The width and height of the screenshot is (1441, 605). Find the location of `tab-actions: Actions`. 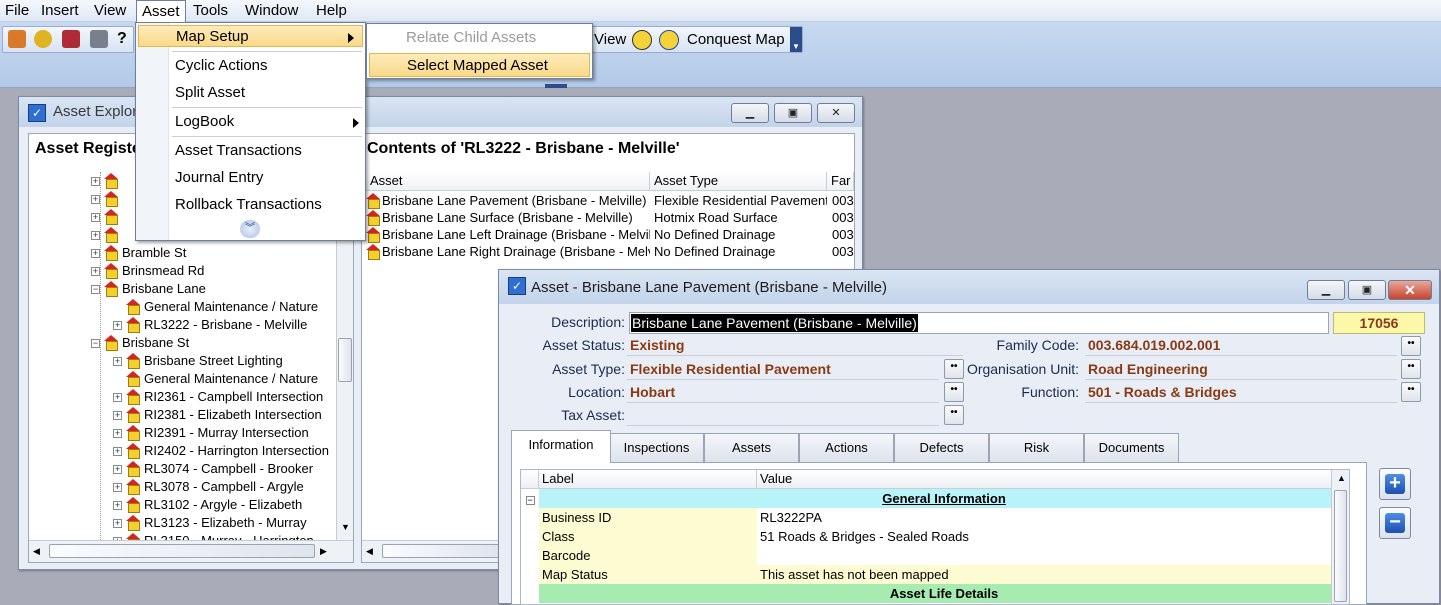

tab-actions: Actions is located at coordinates (846, 447).